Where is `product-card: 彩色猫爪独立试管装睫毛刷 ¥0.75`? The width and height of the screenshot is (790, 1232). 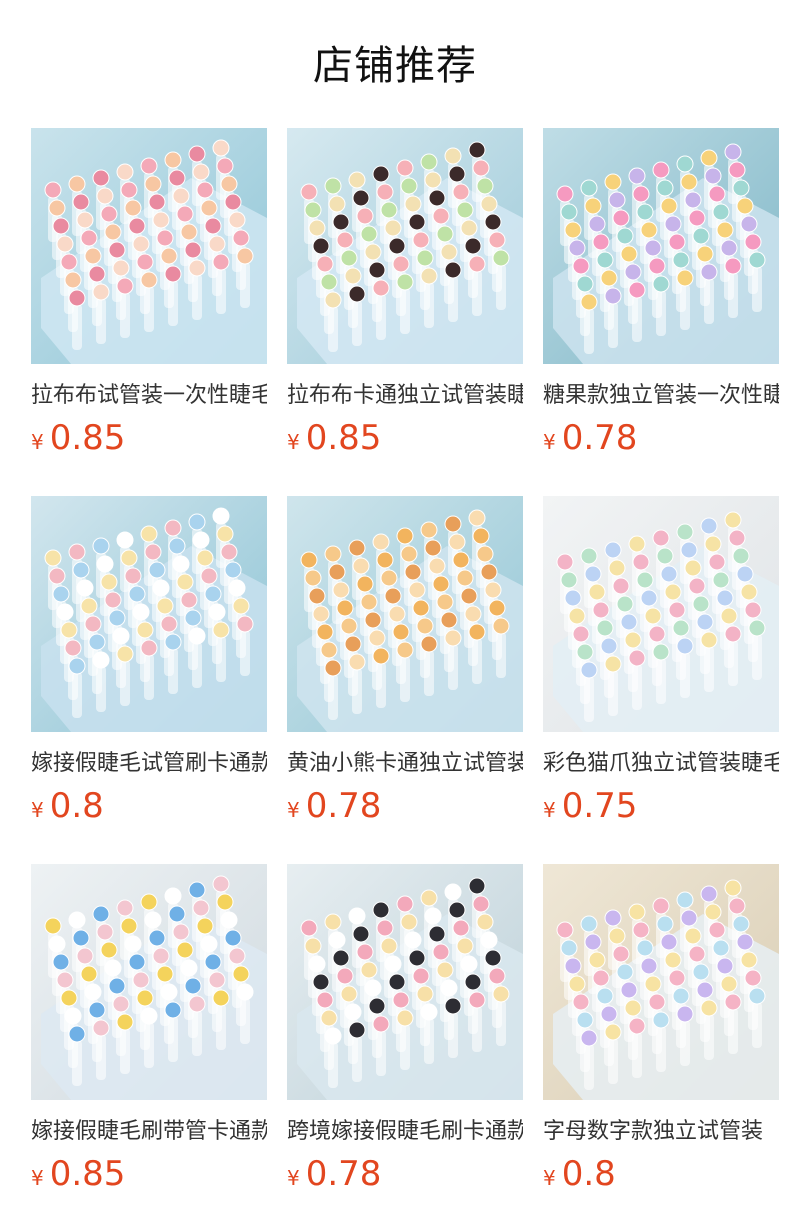
product-card: 彩色猫爪独立试管装睫毛刷 ¥0.75 is located at coordinates (661, 661).